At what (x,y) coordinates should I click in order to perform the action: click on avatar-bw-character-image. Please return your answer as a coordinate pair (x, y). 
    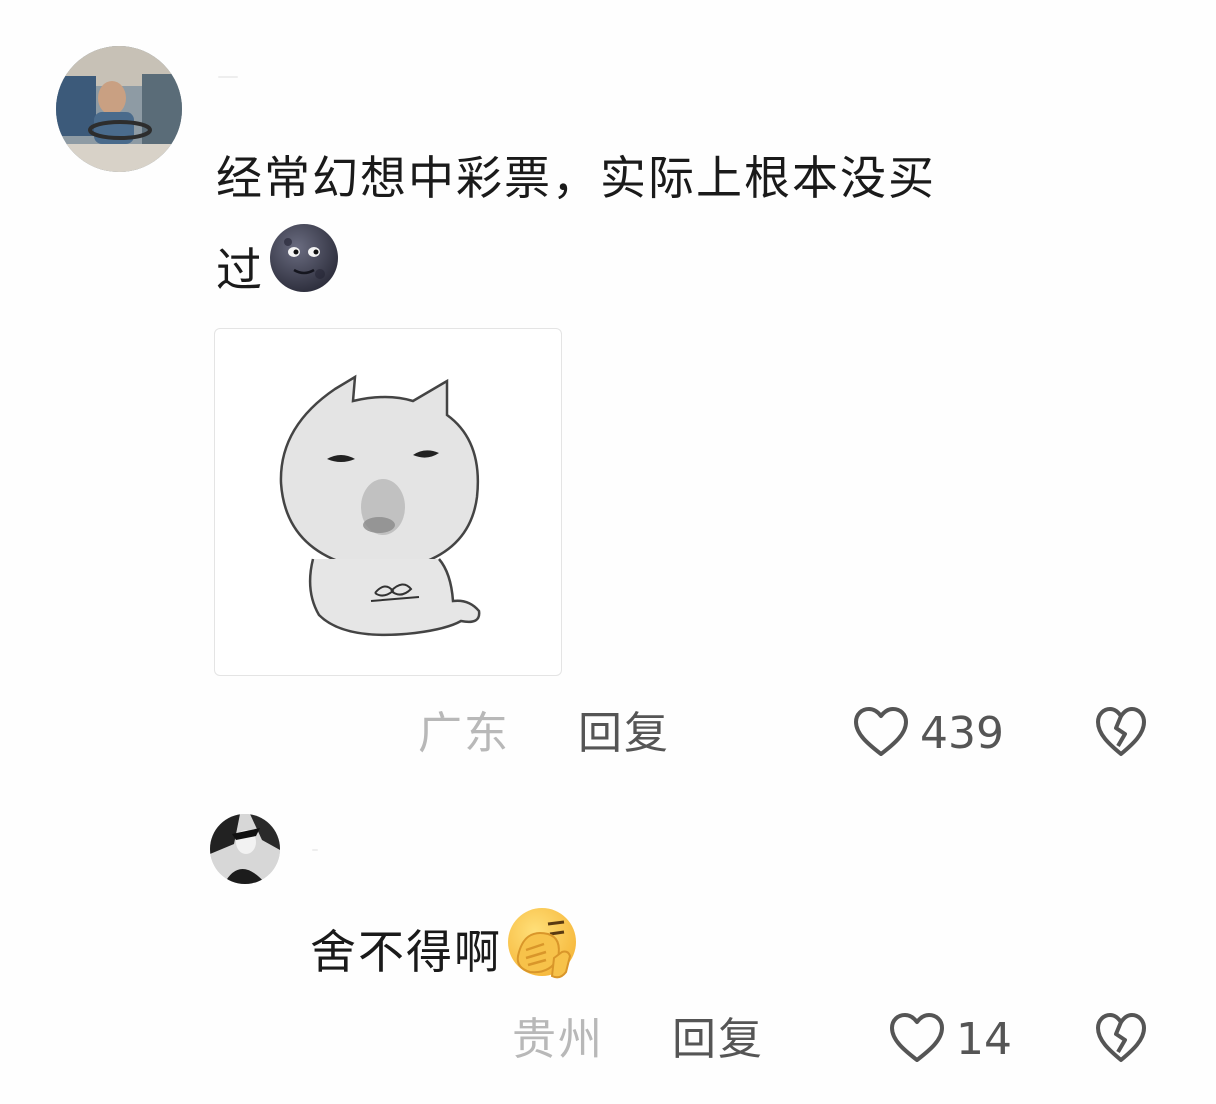
    Looking at the image, I should click on (245, 849).